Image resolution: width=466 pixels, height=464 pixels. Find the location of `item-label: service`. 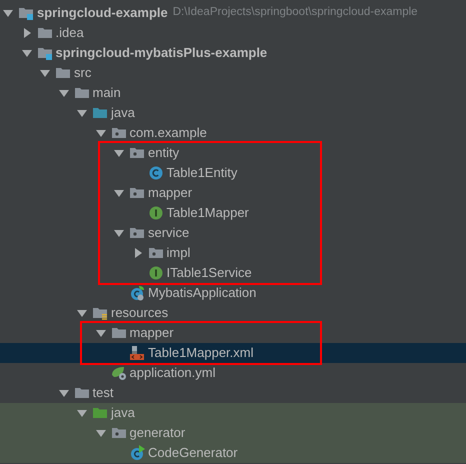

item-label: service is located at coordinates (169, 233).